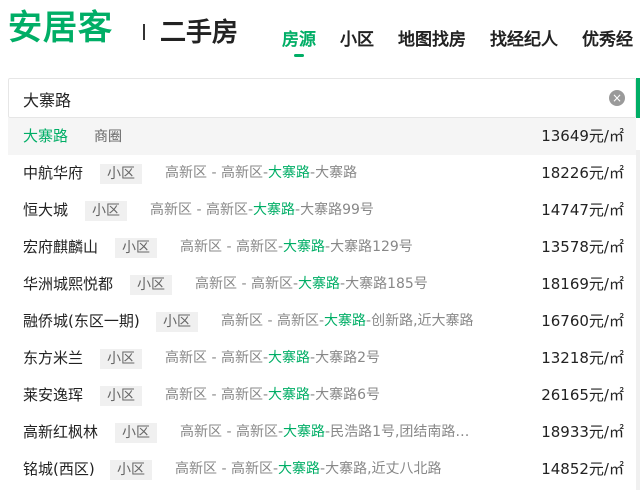 The image size is (640, 492). I want to click on suggestion-row: 中航华府 小区 高新区 - 高新区-大寨路-大寨路 18226元/㎡, so click(322, 173).